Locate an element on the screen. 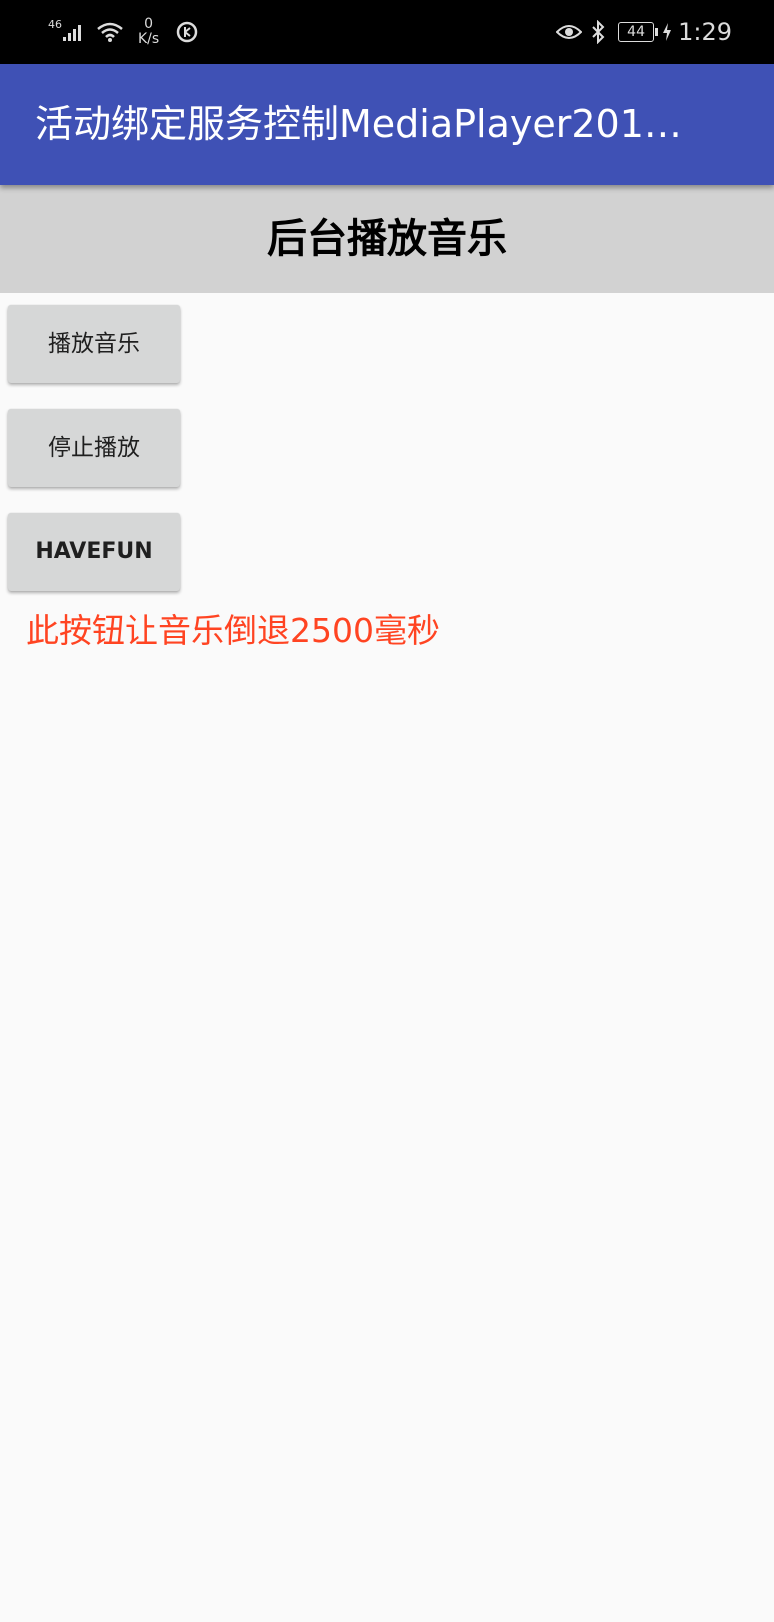 The height and width of the screenshot is (1622, 774). status-left-group: 46 0 K/s is located at coordinates (128, 32).